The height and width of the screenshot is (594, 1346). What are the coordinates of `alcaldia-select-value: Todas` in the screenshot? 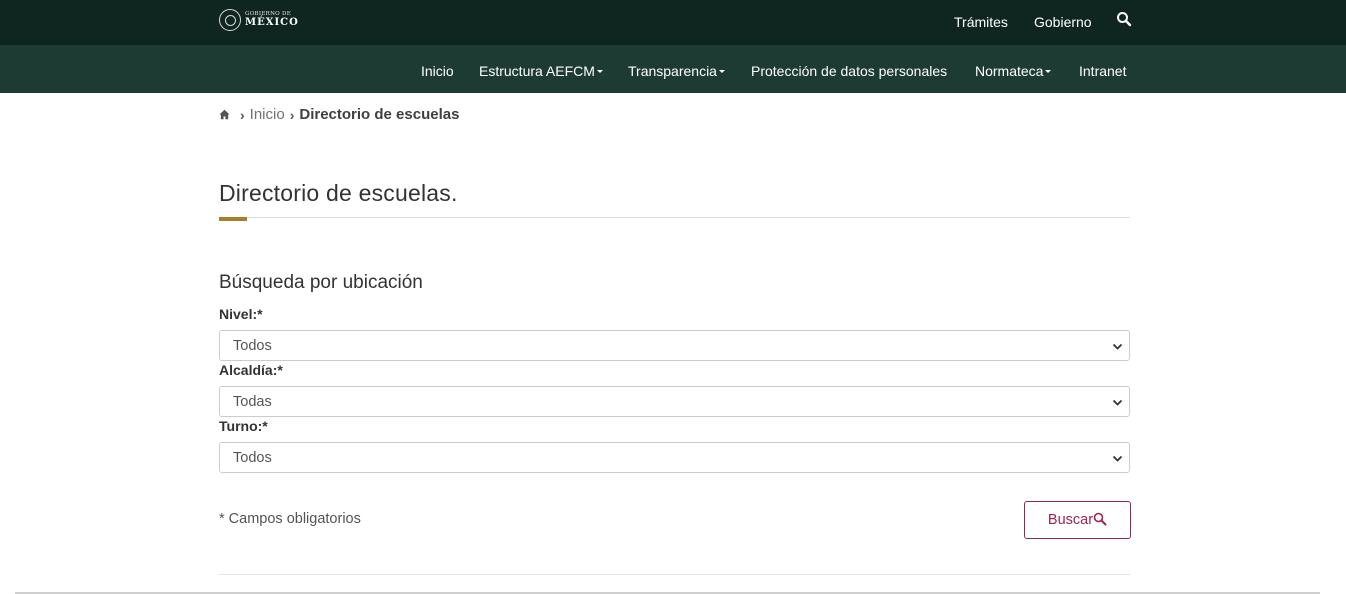 It's located at (252, 402).